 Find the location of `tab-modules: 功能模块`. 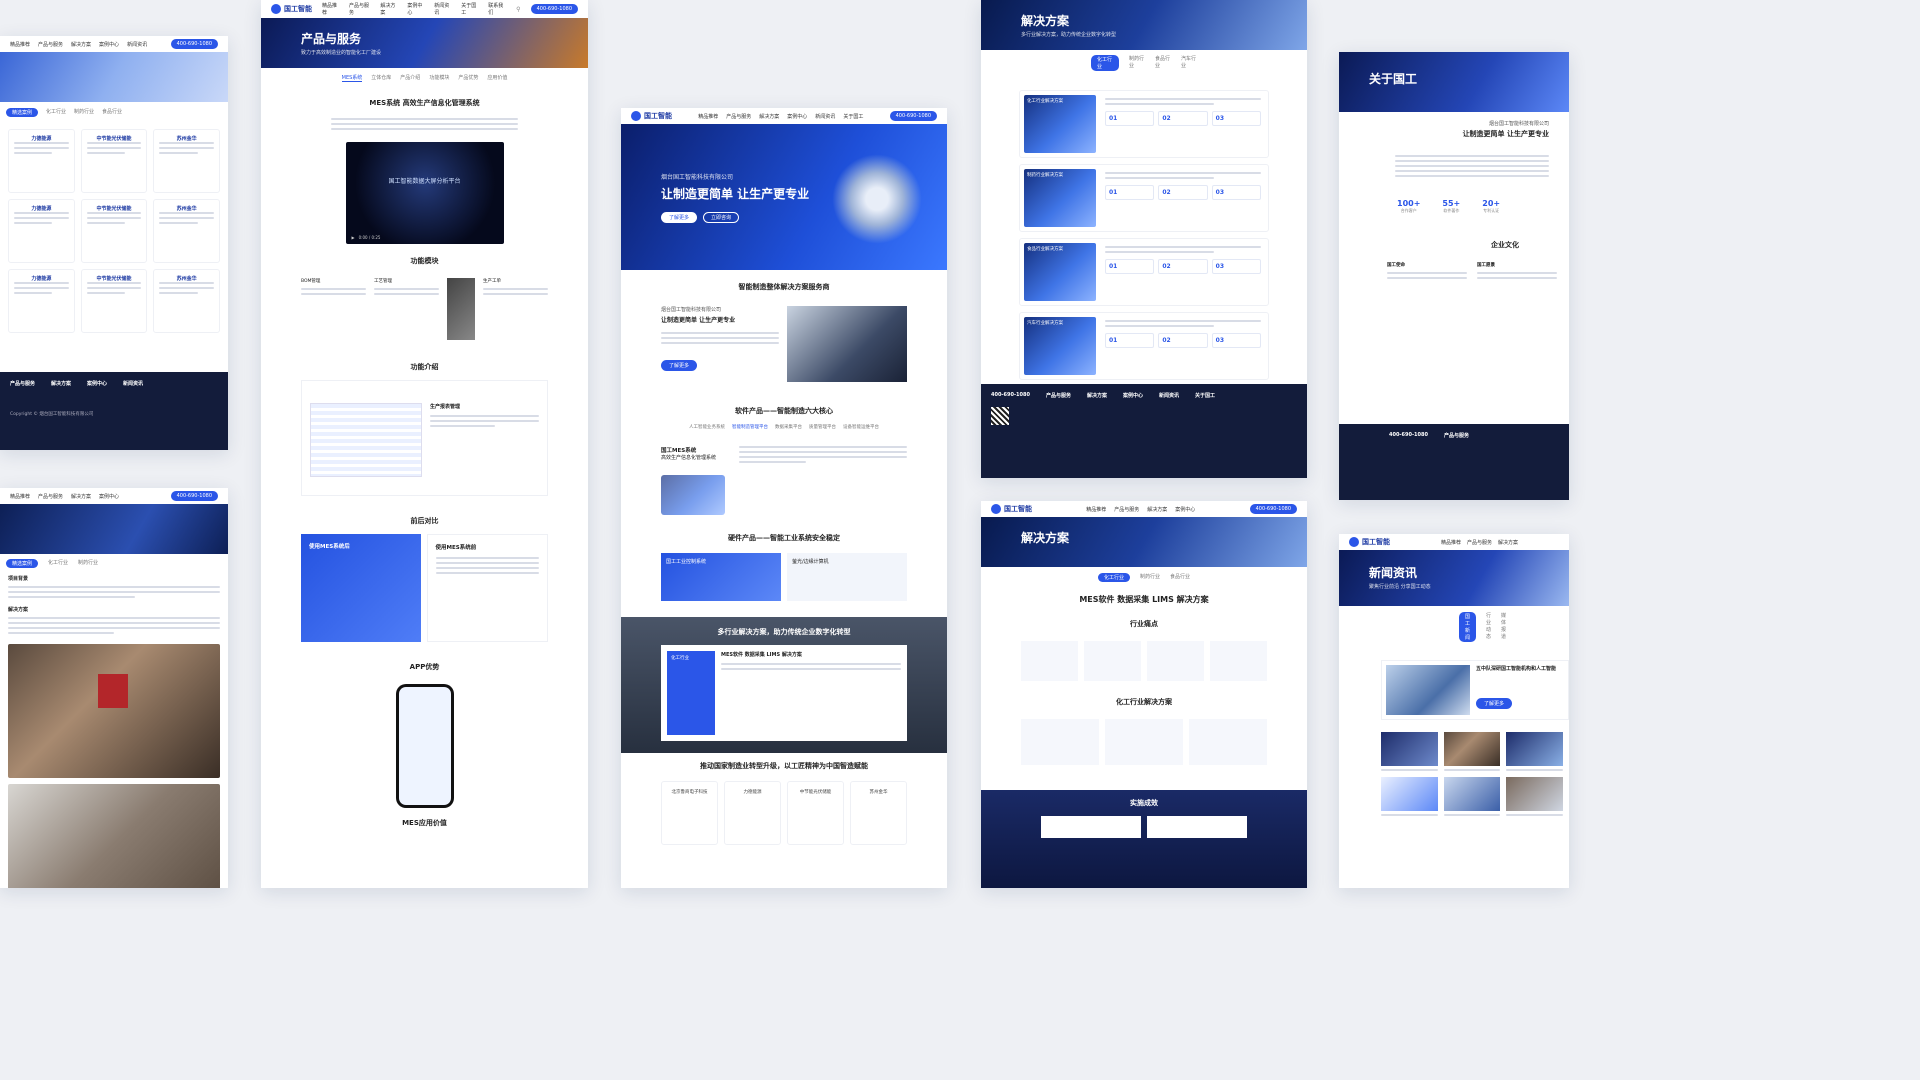

tab-modules: 功能模块 is located at coordinates (439, 78).